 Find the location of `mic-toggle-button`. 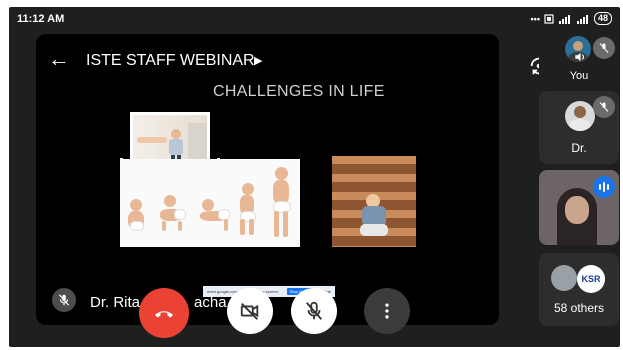

mic-toggle-button is located at coordinates (314, 311).